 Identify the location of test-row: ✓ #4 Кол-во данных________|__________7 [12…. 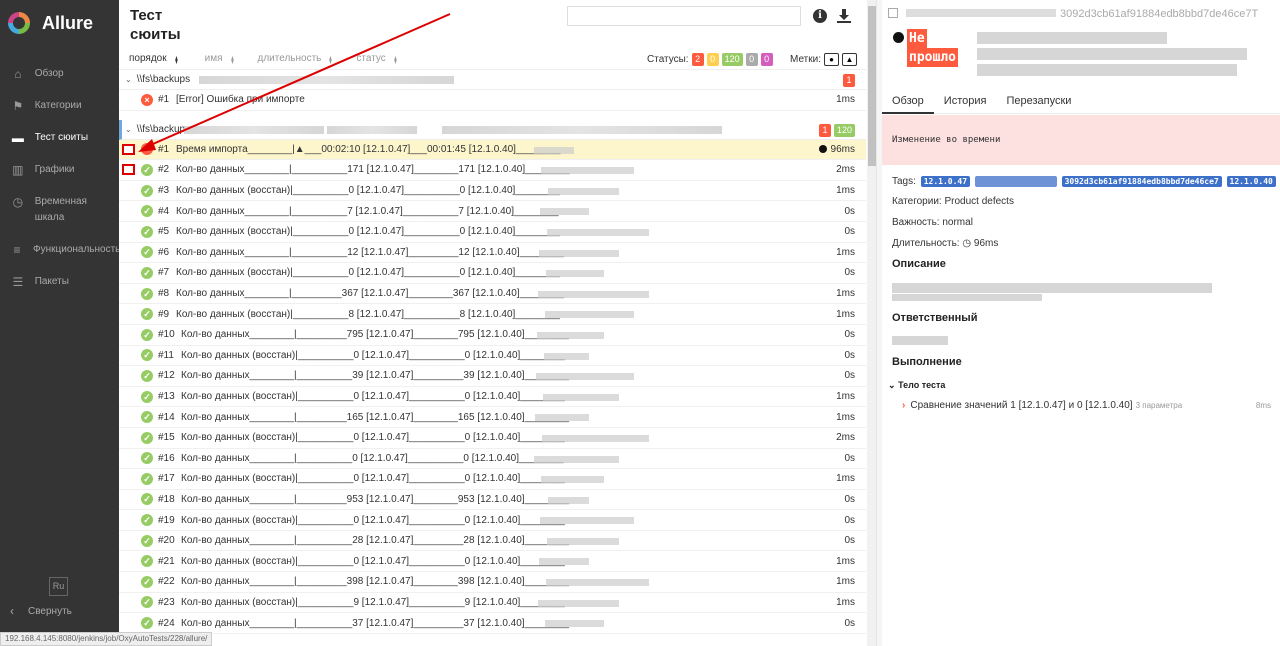
(492, 211).